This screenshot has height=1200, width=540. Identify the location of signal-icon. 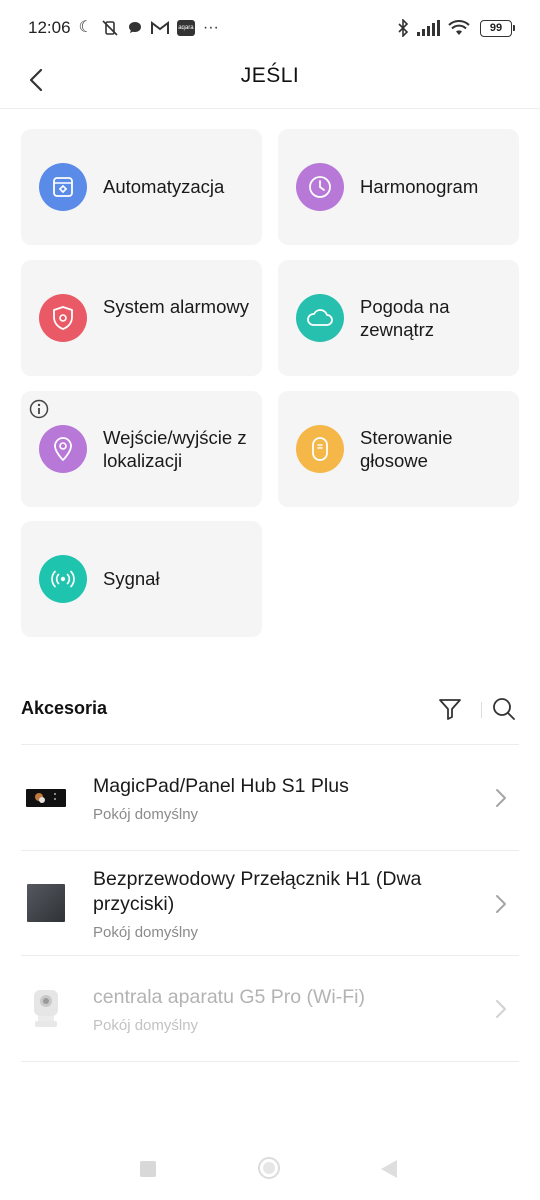
(428, 28).